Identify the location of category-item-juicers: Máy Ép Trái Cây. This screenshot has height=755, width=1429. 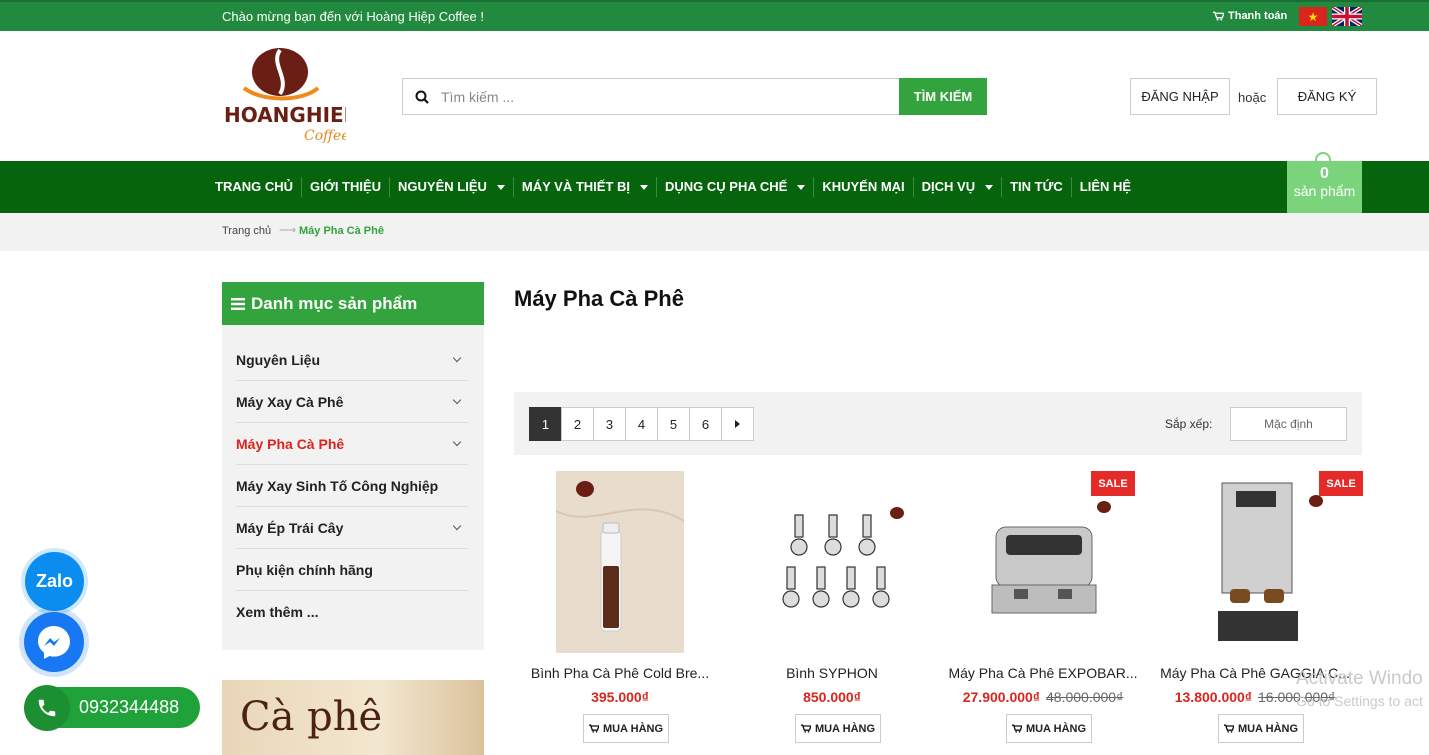
(352, 528).